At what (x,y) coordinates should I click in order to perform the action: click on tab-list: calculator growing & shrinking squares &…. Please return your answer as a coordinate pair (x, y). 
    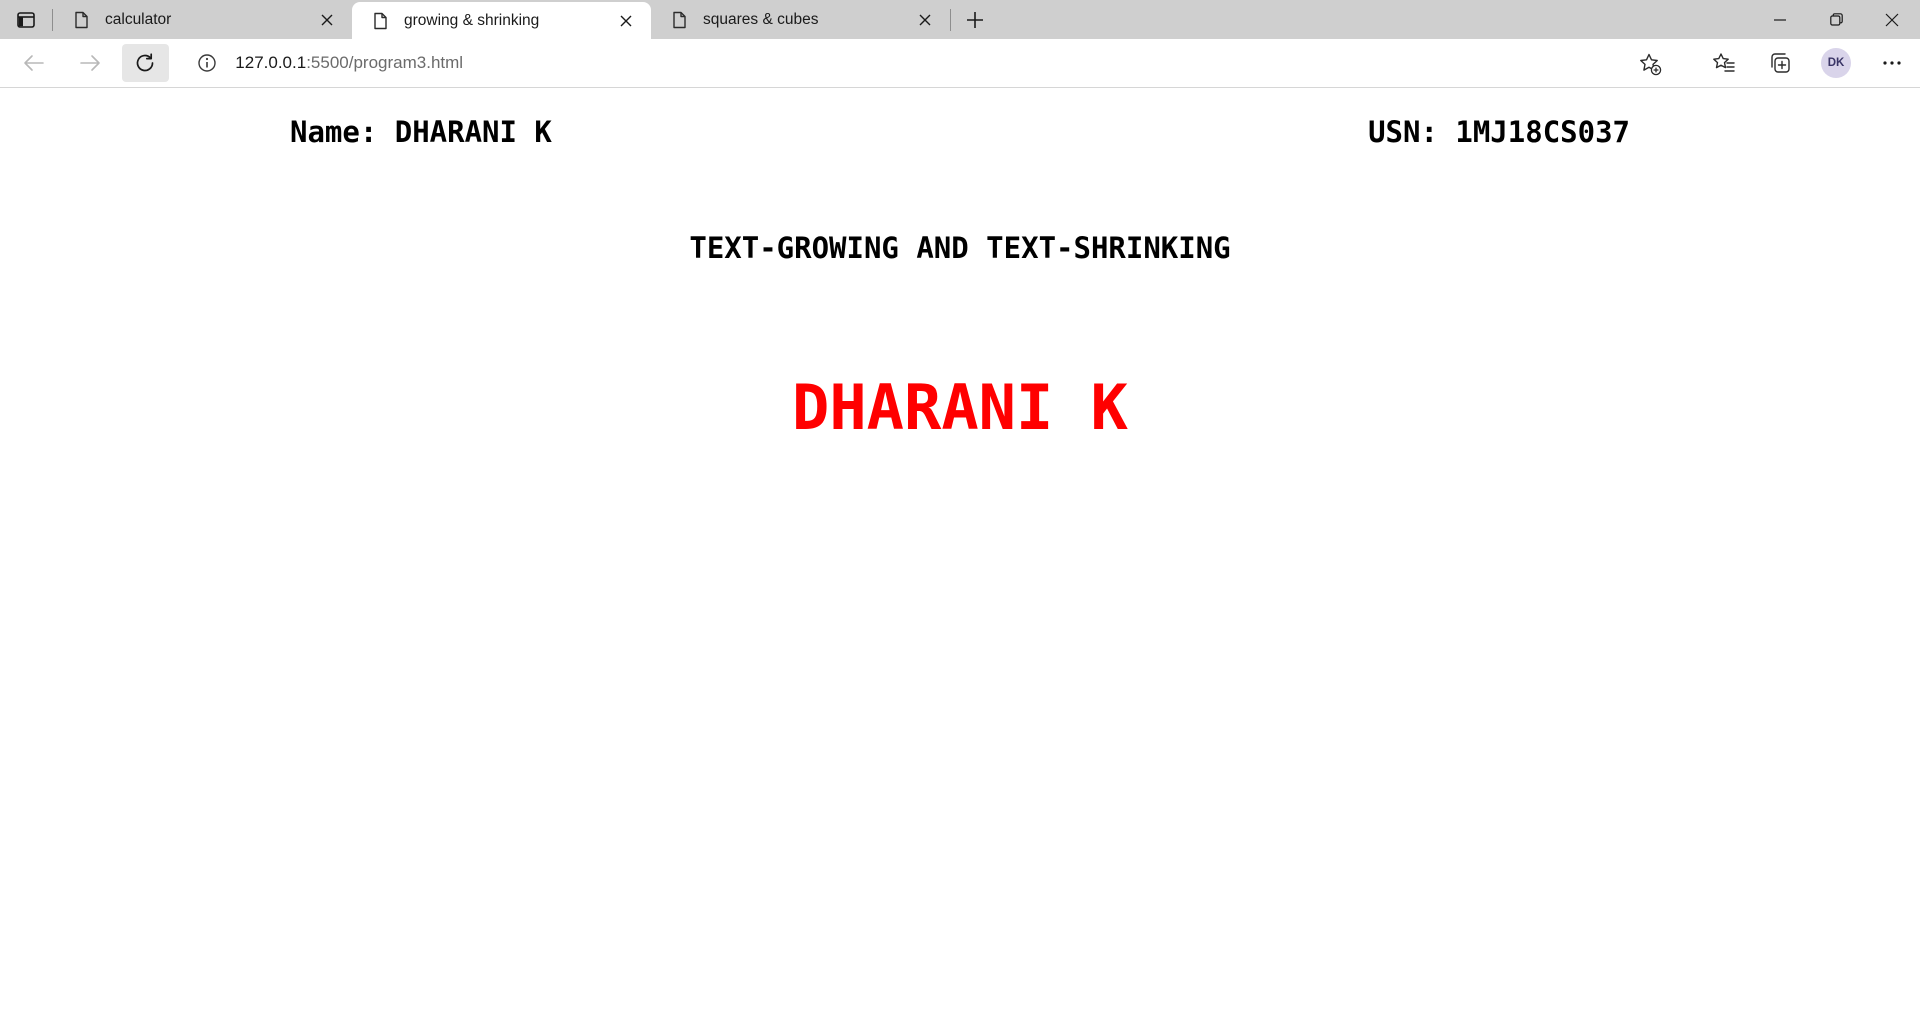
    Looking at the image, I should click on (501, 19).